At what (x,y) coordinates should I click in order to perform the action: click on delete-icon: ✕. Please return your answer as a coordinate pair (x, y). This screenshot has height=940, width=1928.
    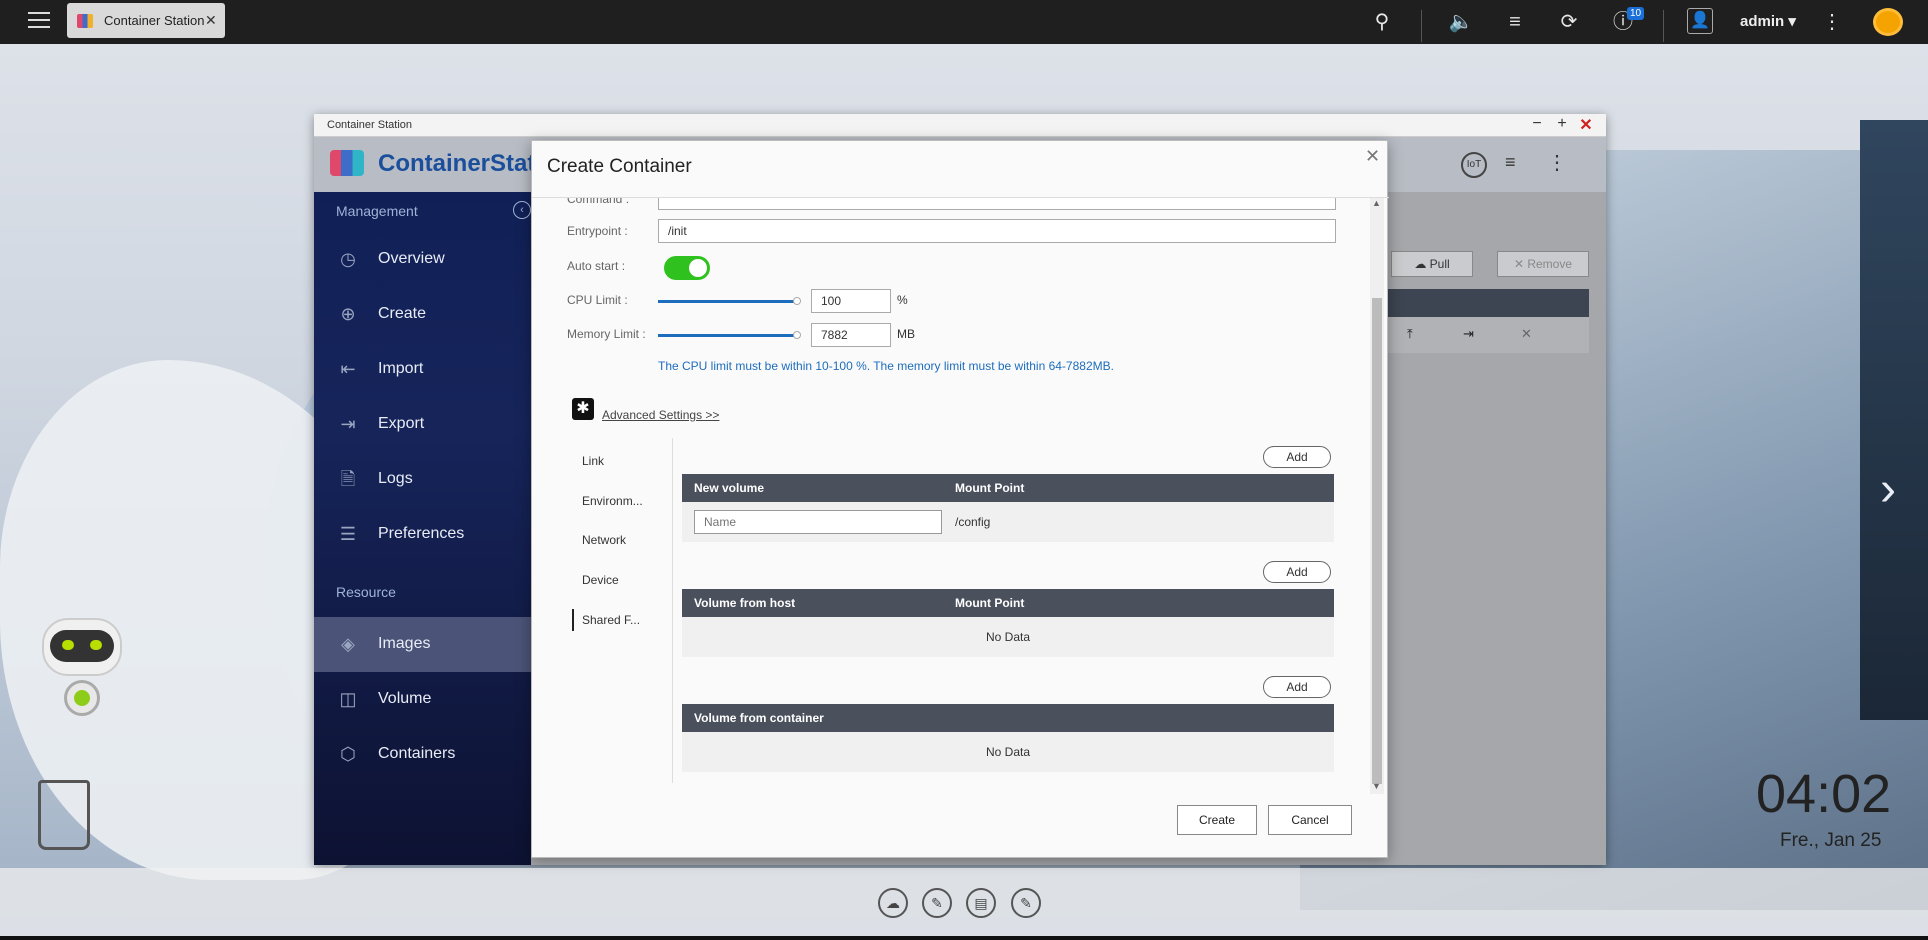
    Looking at the image, I should click on (1526, 334).